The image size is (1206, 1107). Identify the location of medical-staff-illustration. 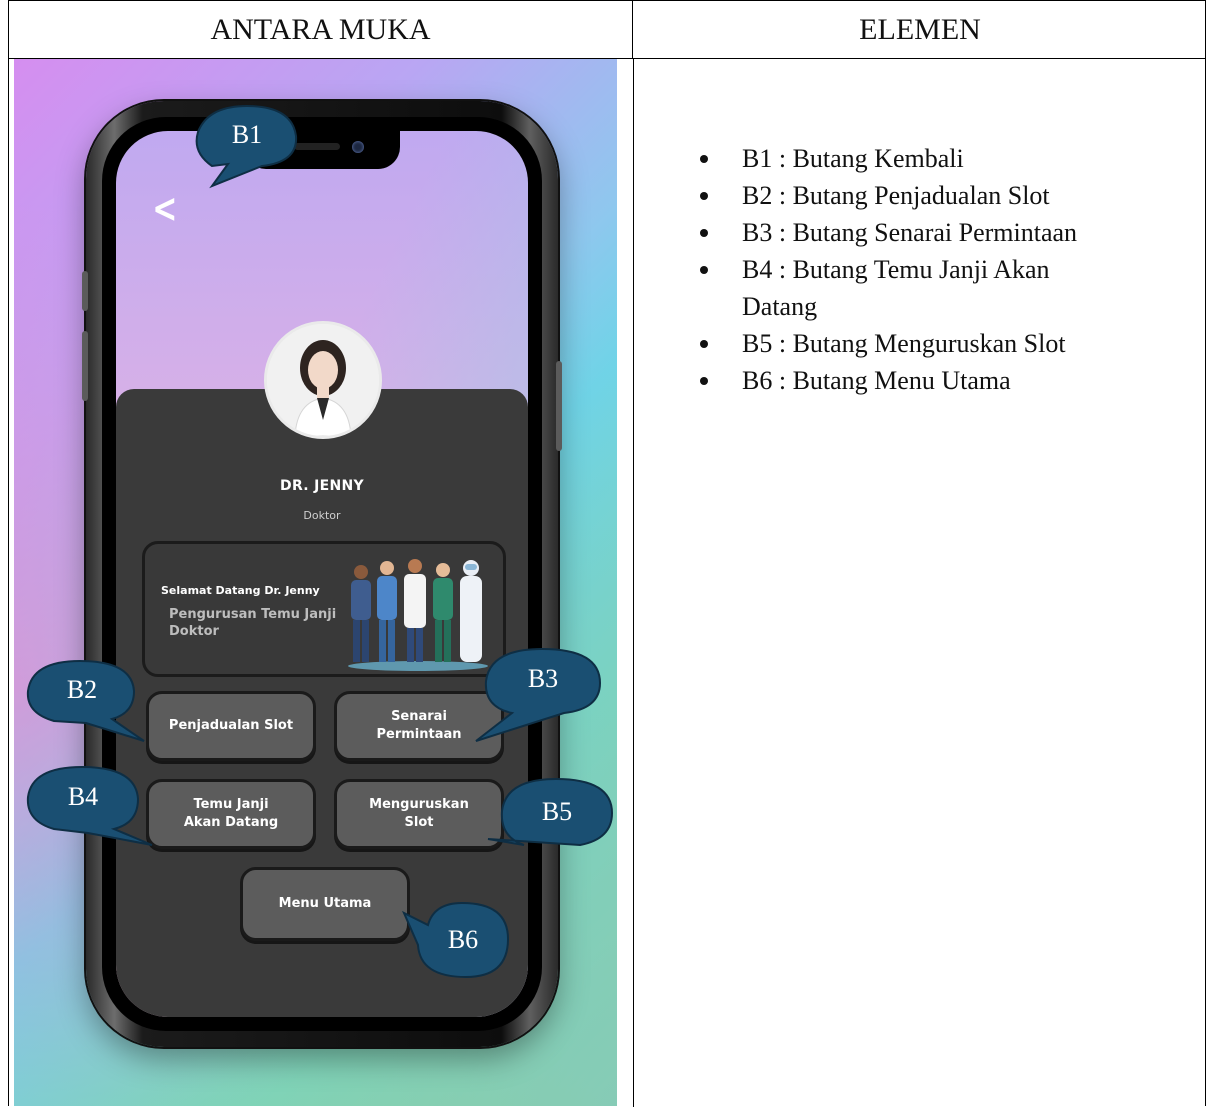
(418, 615).